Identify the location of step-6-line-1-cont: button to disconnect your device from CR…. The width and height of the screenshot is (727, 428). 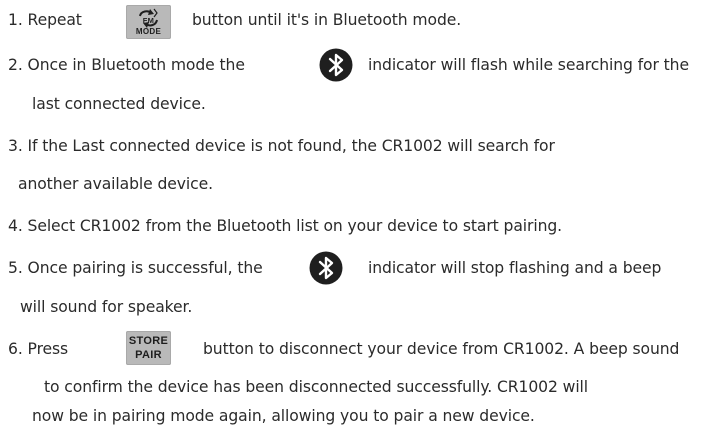
(441, 349).